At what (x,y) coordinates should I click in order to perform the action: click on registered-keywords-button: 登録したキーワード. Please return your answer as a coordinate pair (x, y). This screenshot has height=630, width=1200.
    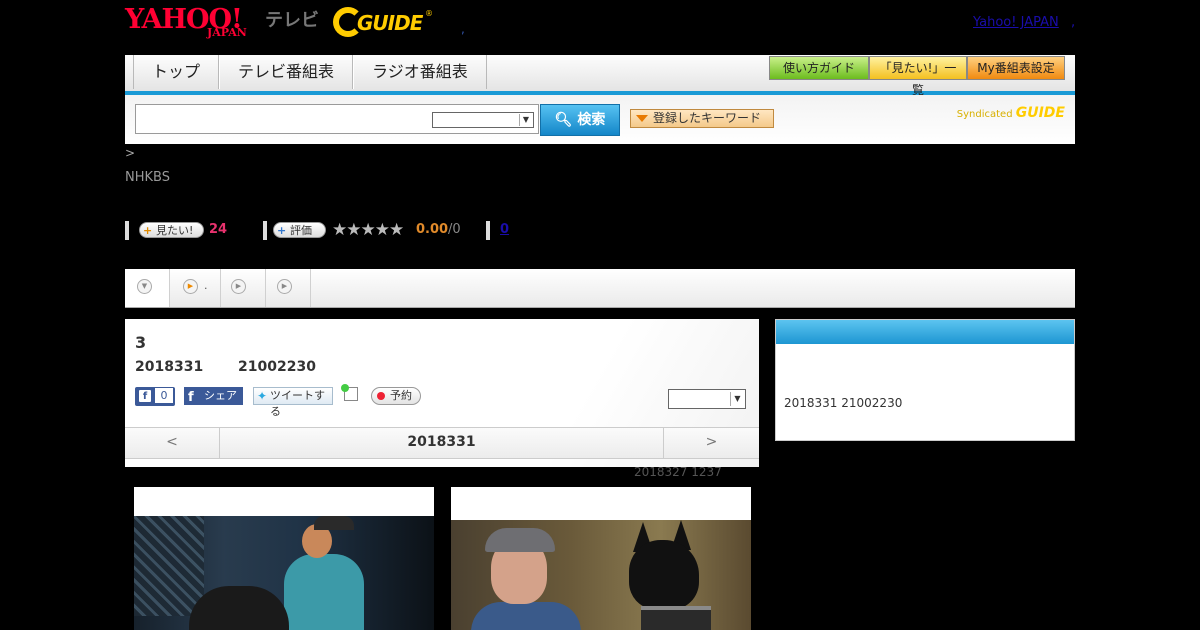
    Looking at the image, I should click on (702, 118).